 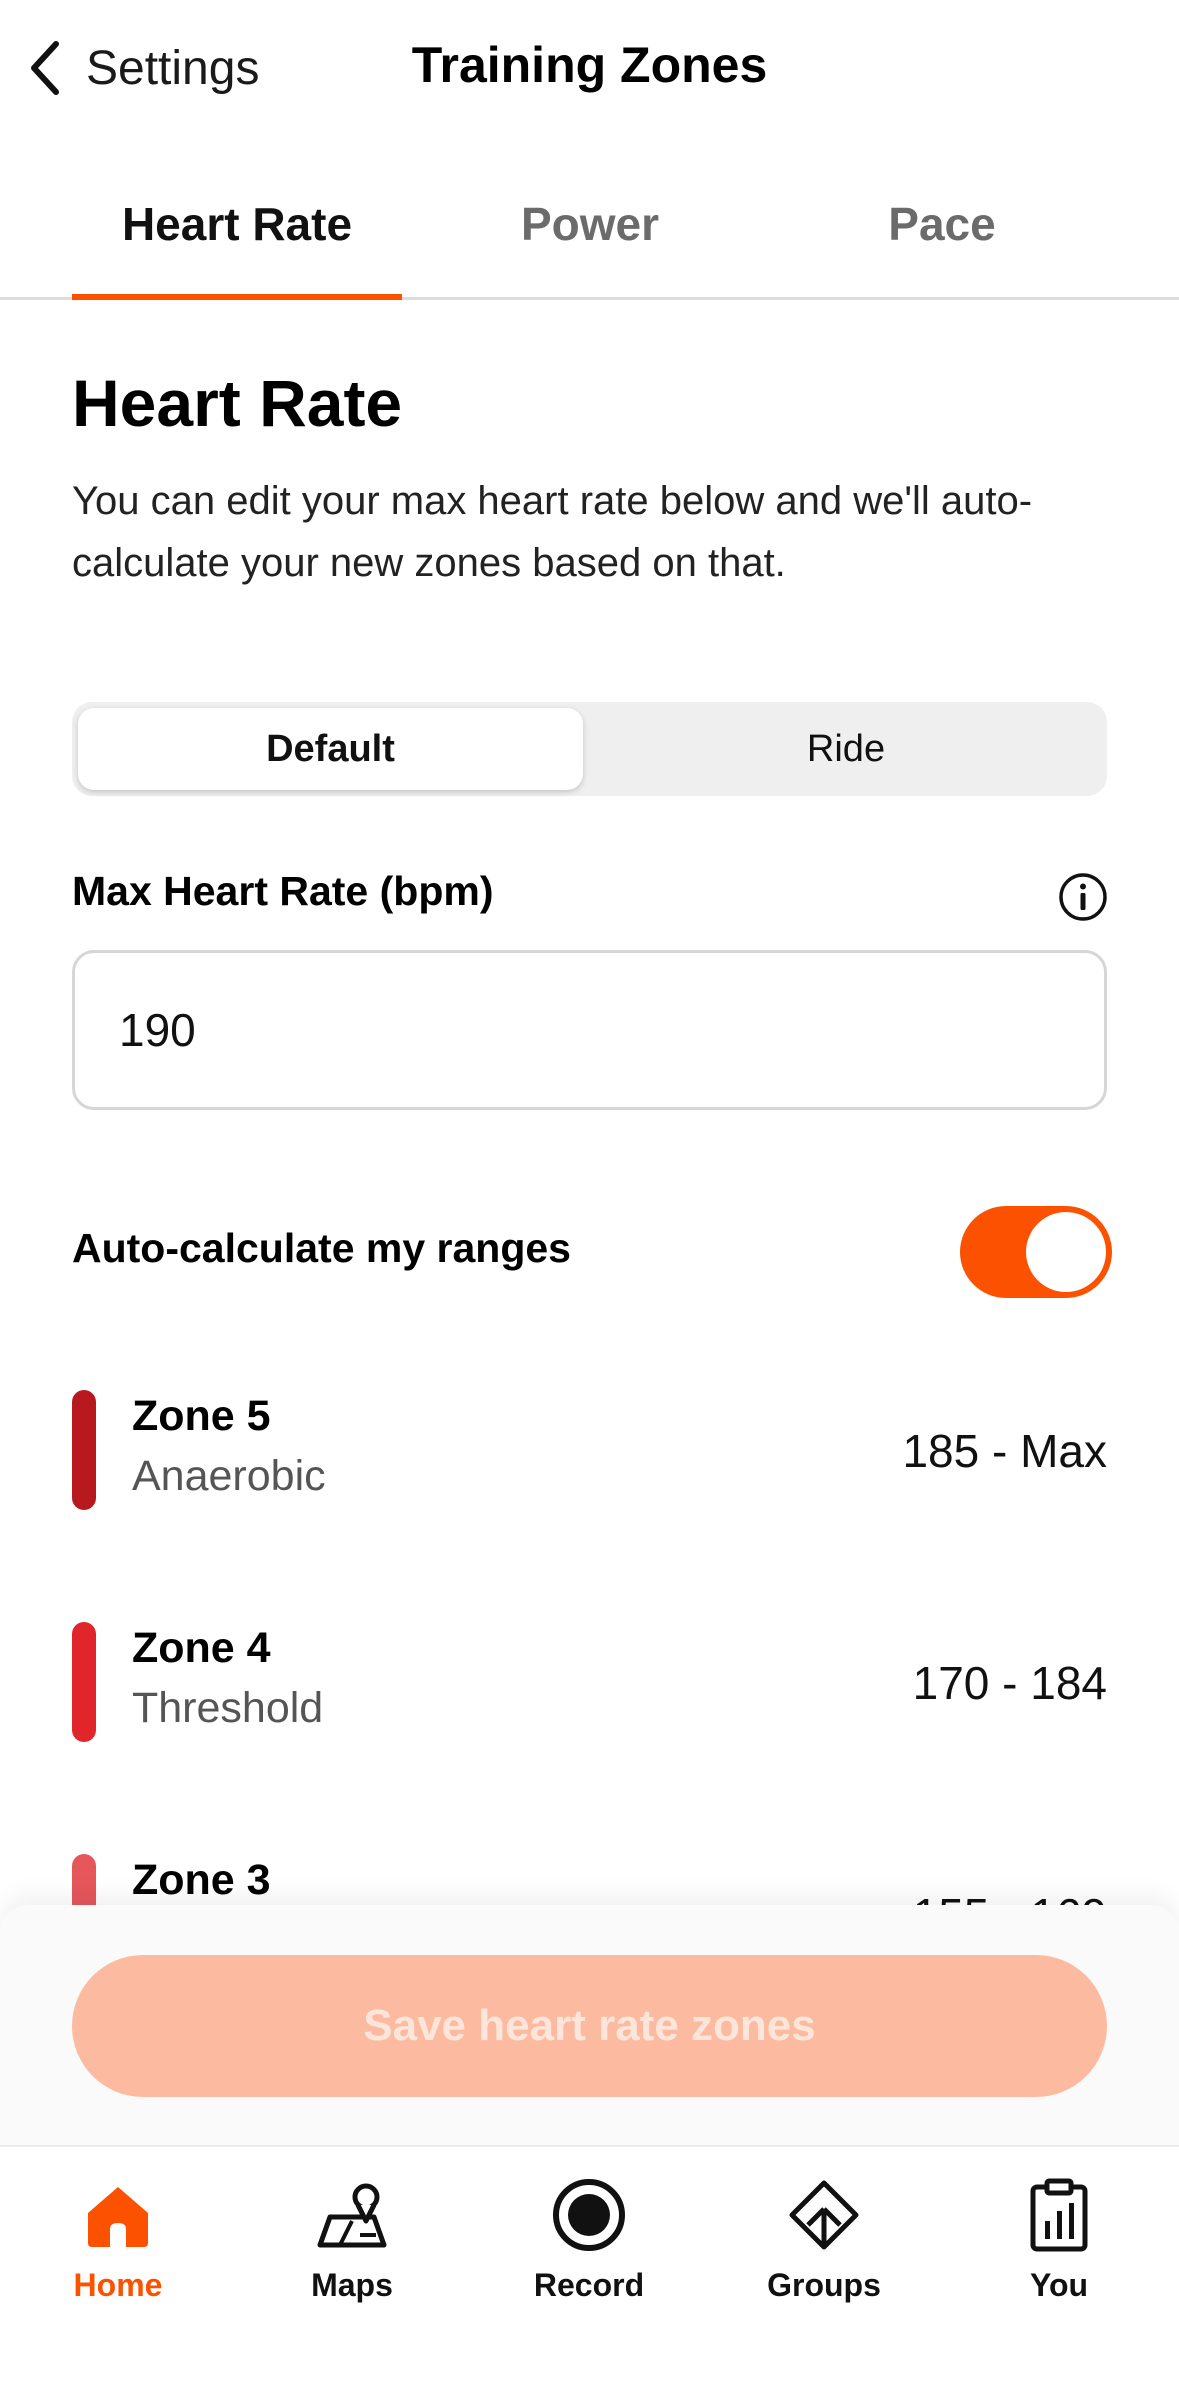 I want to click on toggle-knob, so click(x=1066, y=1252).